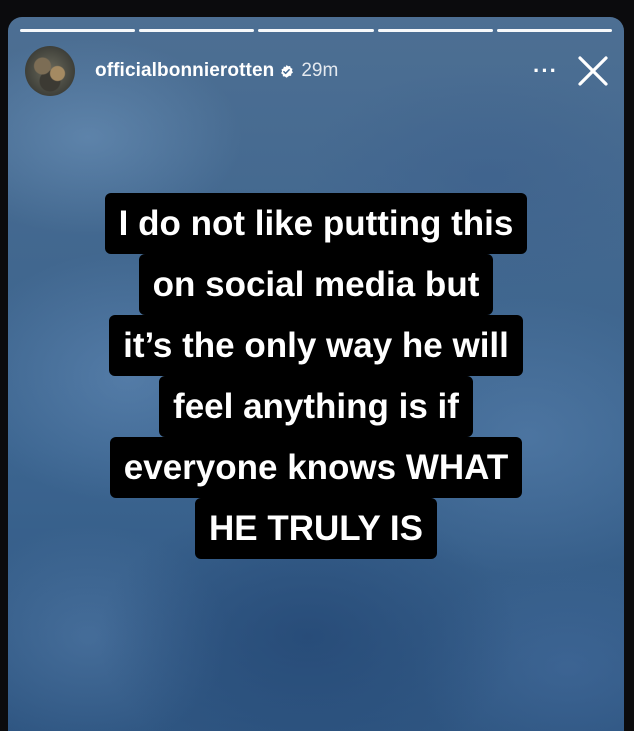 Image resolution: width=634 pixels, height=731 pixels. What do you see at coordinates (316, 528) in the screenshot?
I see `caption-line: HE TRULY IS` at bounding box center [316, 528].